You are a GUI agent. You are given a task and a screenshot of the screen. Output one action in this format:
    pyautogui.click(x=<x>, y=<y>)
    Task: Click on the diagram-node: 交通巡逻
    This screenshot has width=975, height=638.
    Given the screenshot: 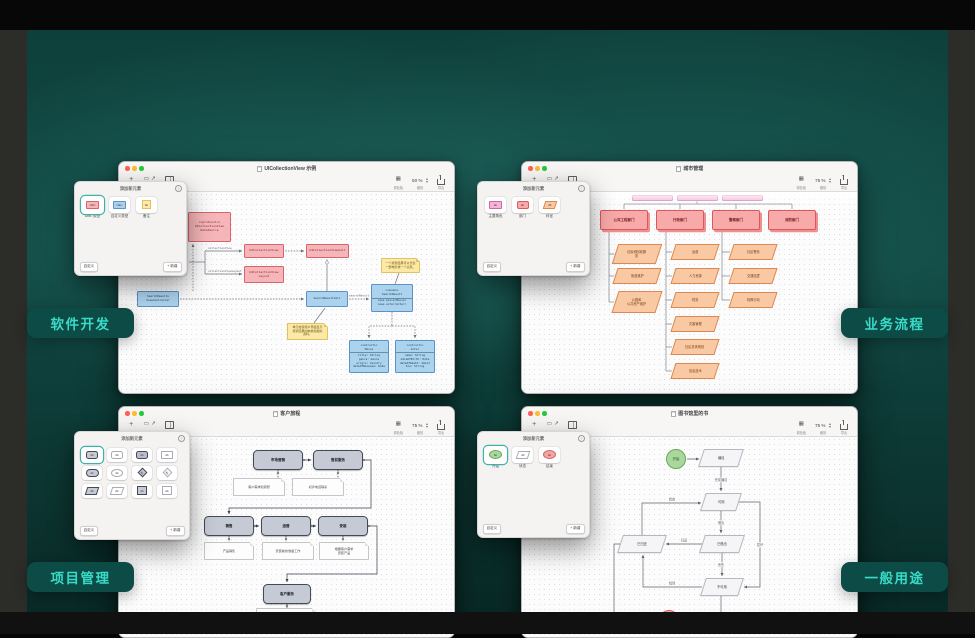 What is the action you would take?
    pyautogui.click(x=753, y=276)
    